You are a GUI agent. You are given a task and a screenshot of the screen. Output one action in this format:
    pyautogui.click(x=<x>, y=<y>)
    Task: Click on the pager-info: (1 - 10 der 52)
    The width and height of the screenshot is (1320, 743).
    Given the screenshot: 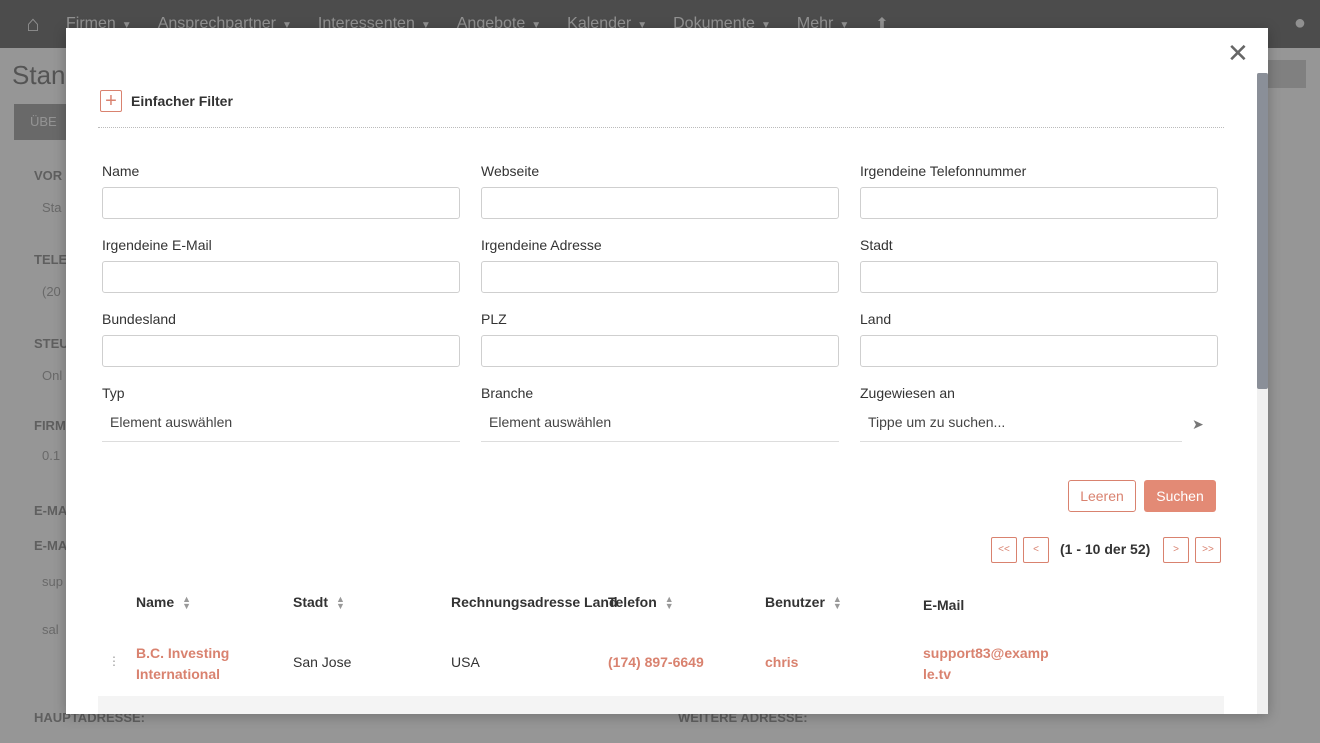 What is the action you would take?
    pyautogui.click(x=1105, y=549)
    